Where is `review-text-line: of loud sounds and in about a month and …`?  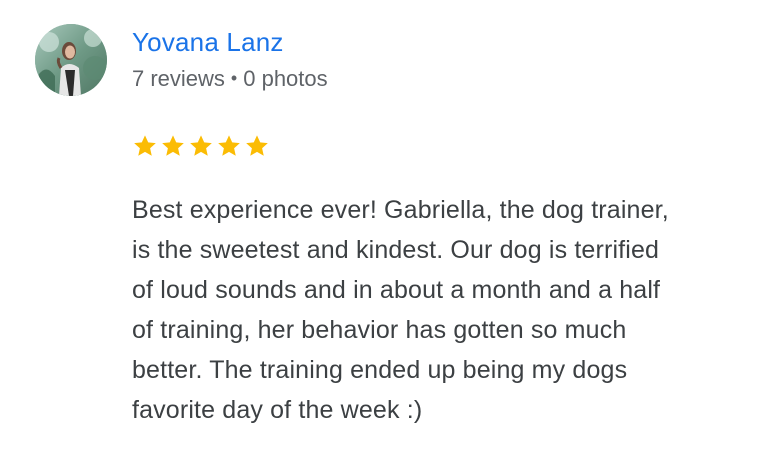 review-text-line: of loud sounds and in about a month and … is located at coordinates (396, 290).